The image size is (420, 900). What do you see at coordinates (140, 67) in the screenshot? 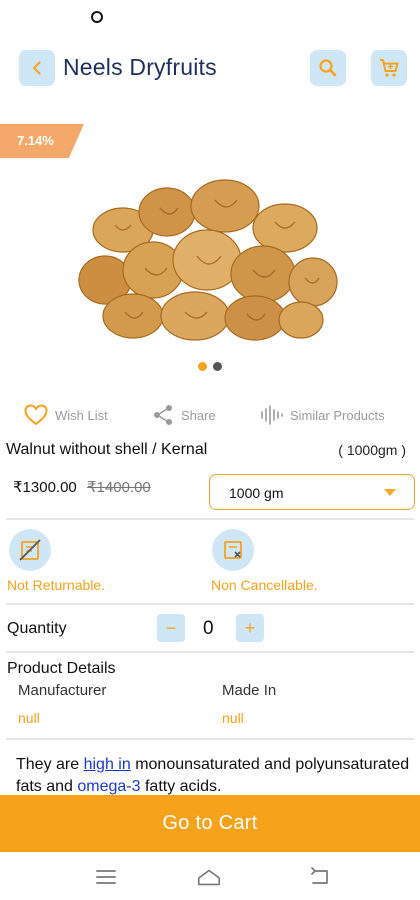
I see `page-title: Neels Dryfruits` at bounding box center [140, 67].